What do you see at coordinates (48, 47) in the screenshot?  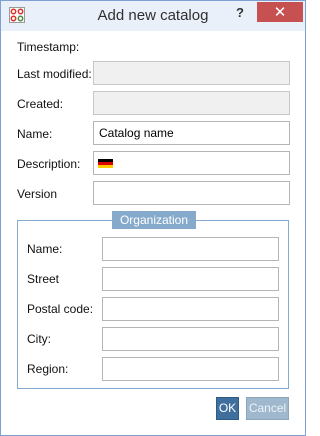 I see `timestamp-label: Timestamp:` at bounding box center [48, 47].